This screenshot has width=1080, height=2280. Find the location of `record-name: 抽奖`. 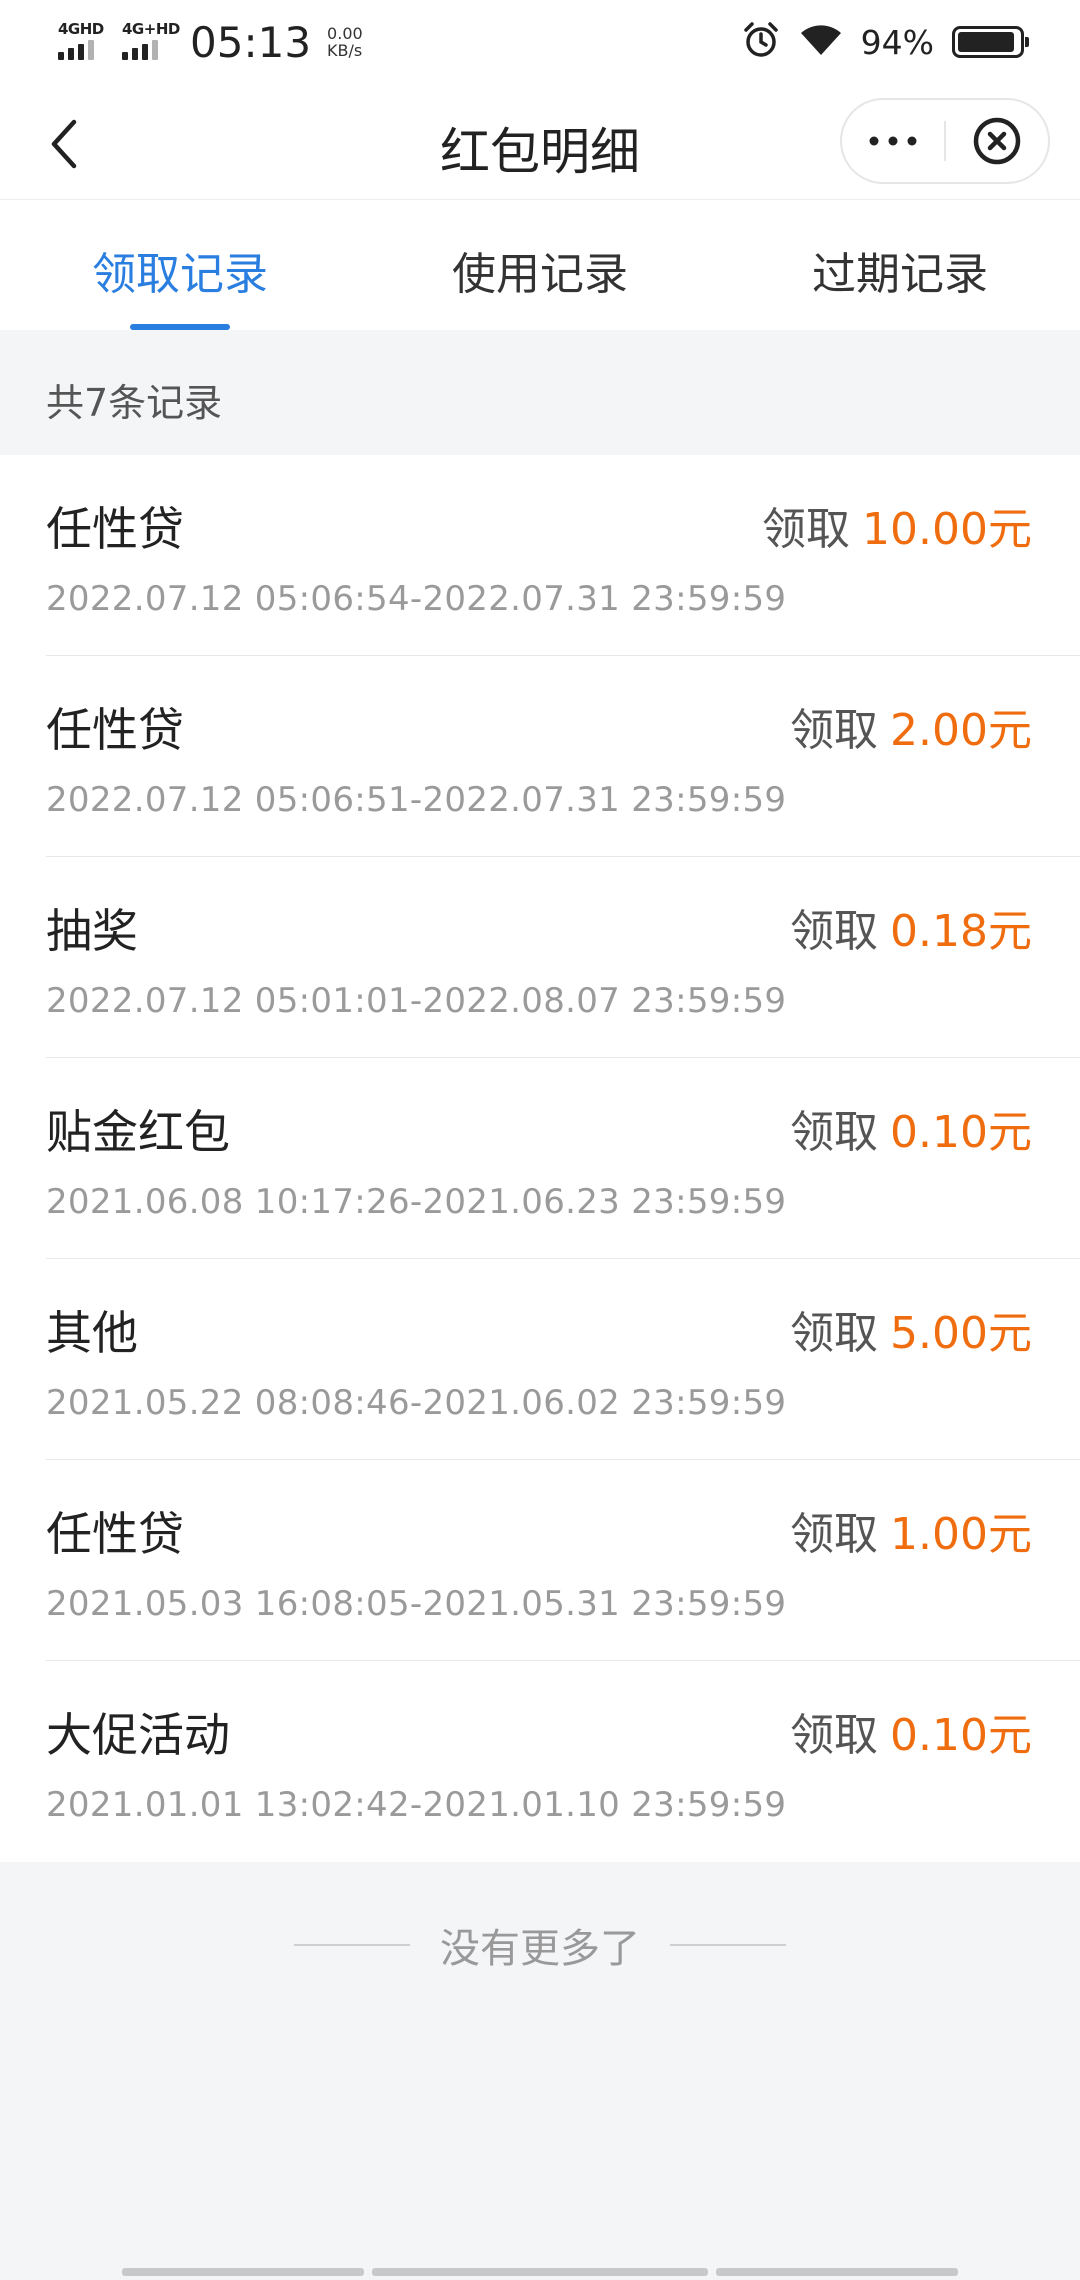

record-name: 抽奖 is located at coordinates (92, 931).